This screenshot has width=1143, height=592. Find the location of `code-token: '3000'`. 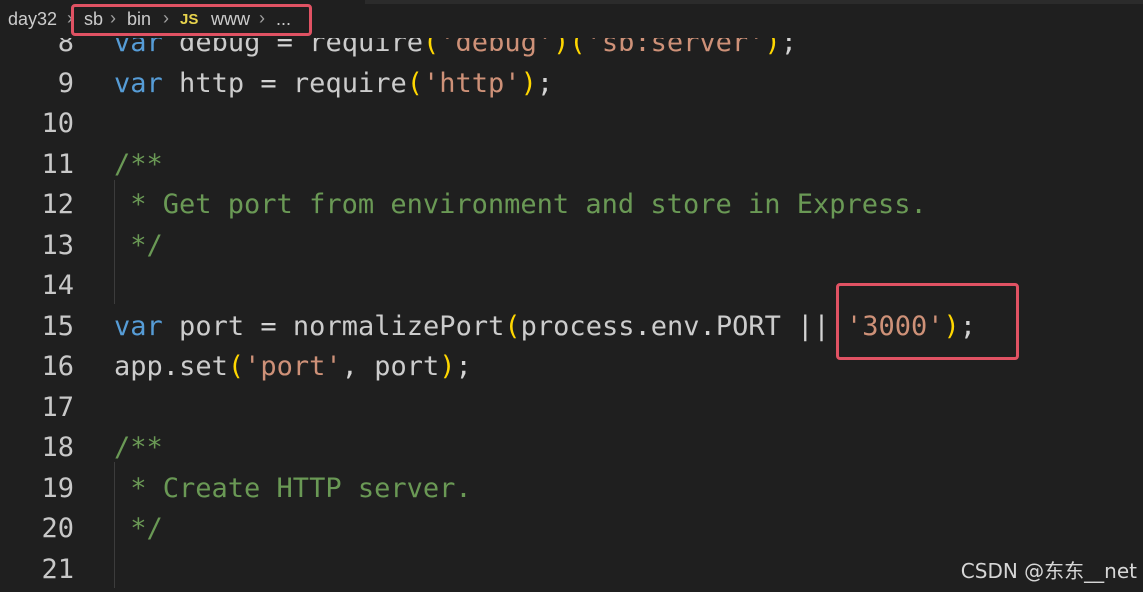

code-token: '3000' is located at coordinates (894, 326).